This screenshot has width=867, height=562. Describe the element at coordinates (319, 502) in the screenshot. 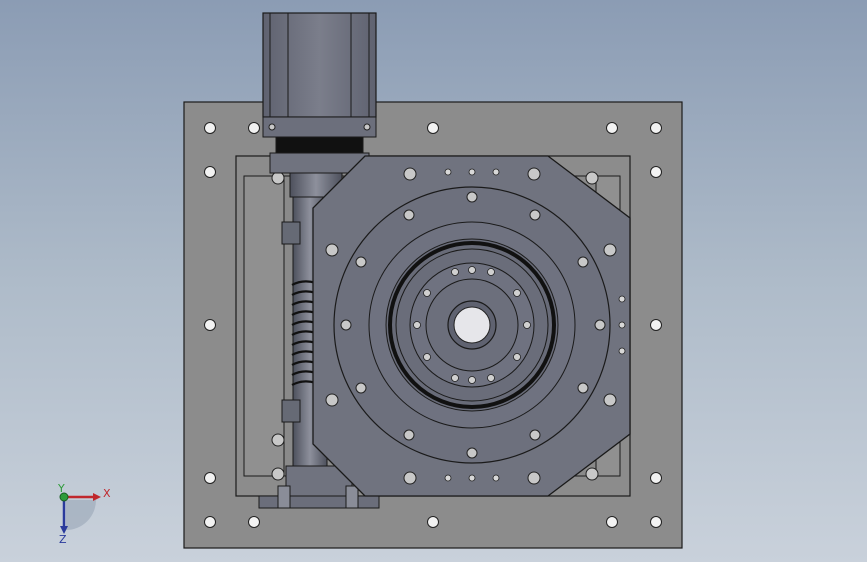

I see `worm-end-flange` at that location.